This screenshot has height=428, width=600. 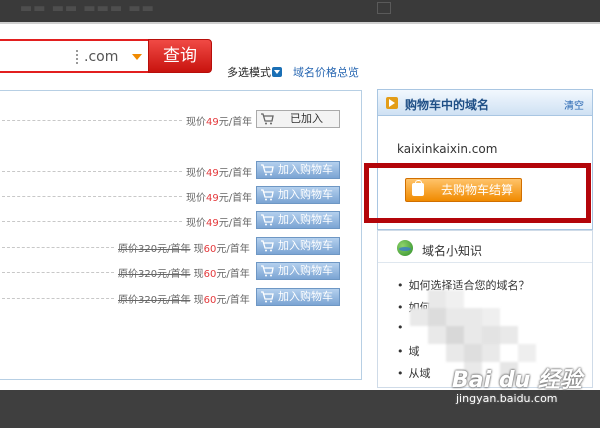 I want to click on tld-select: .com, so click(x=101, y=57).